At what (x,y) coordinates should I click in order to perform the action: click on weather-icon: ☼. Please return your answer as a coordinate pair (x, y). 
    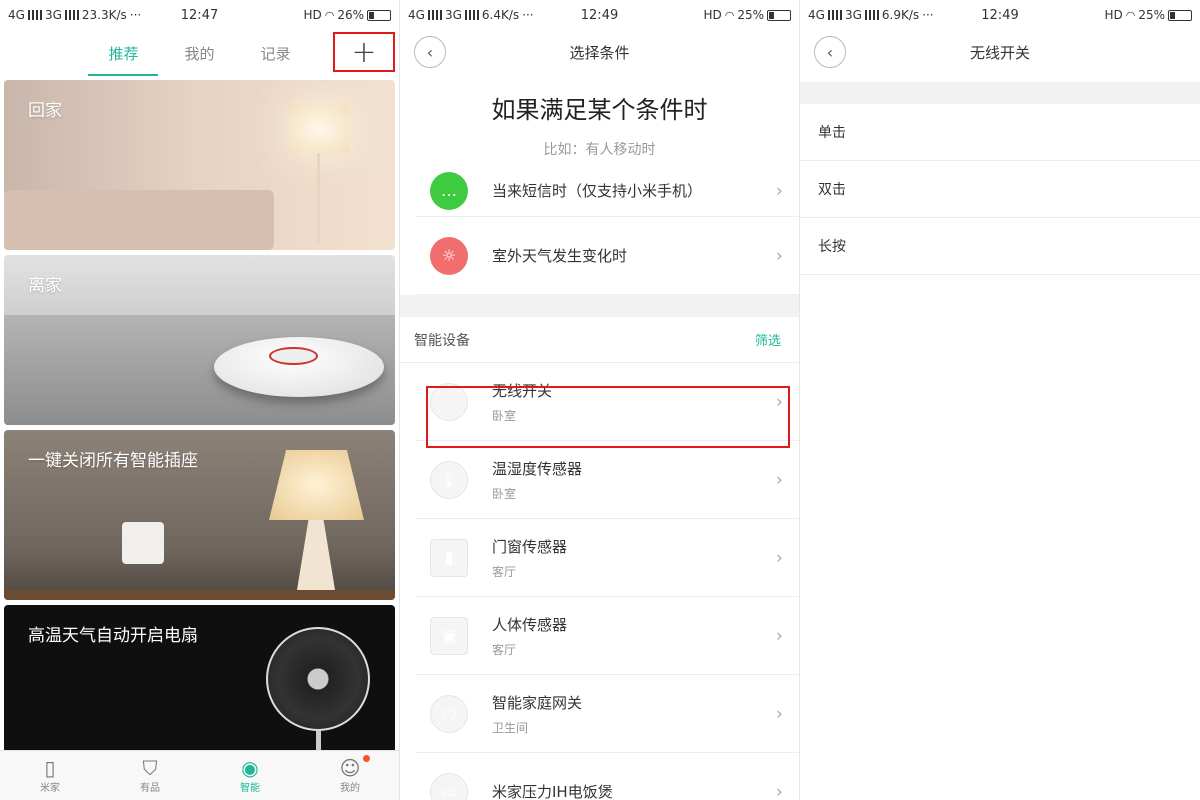
    Looking at the image, I should click on (449, 255).